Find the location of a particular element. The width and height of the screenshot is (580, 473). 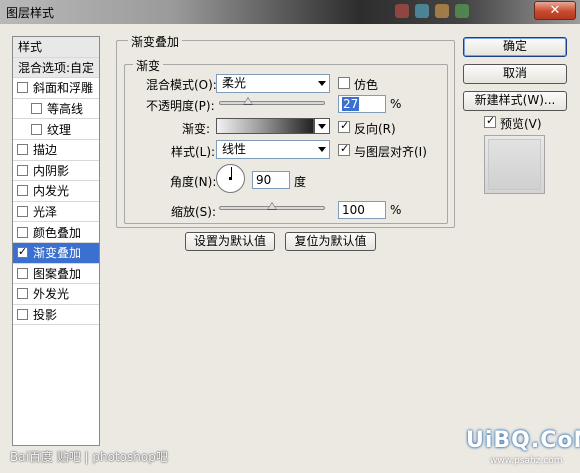

opacity-slider is located at coordinates (272, 101).